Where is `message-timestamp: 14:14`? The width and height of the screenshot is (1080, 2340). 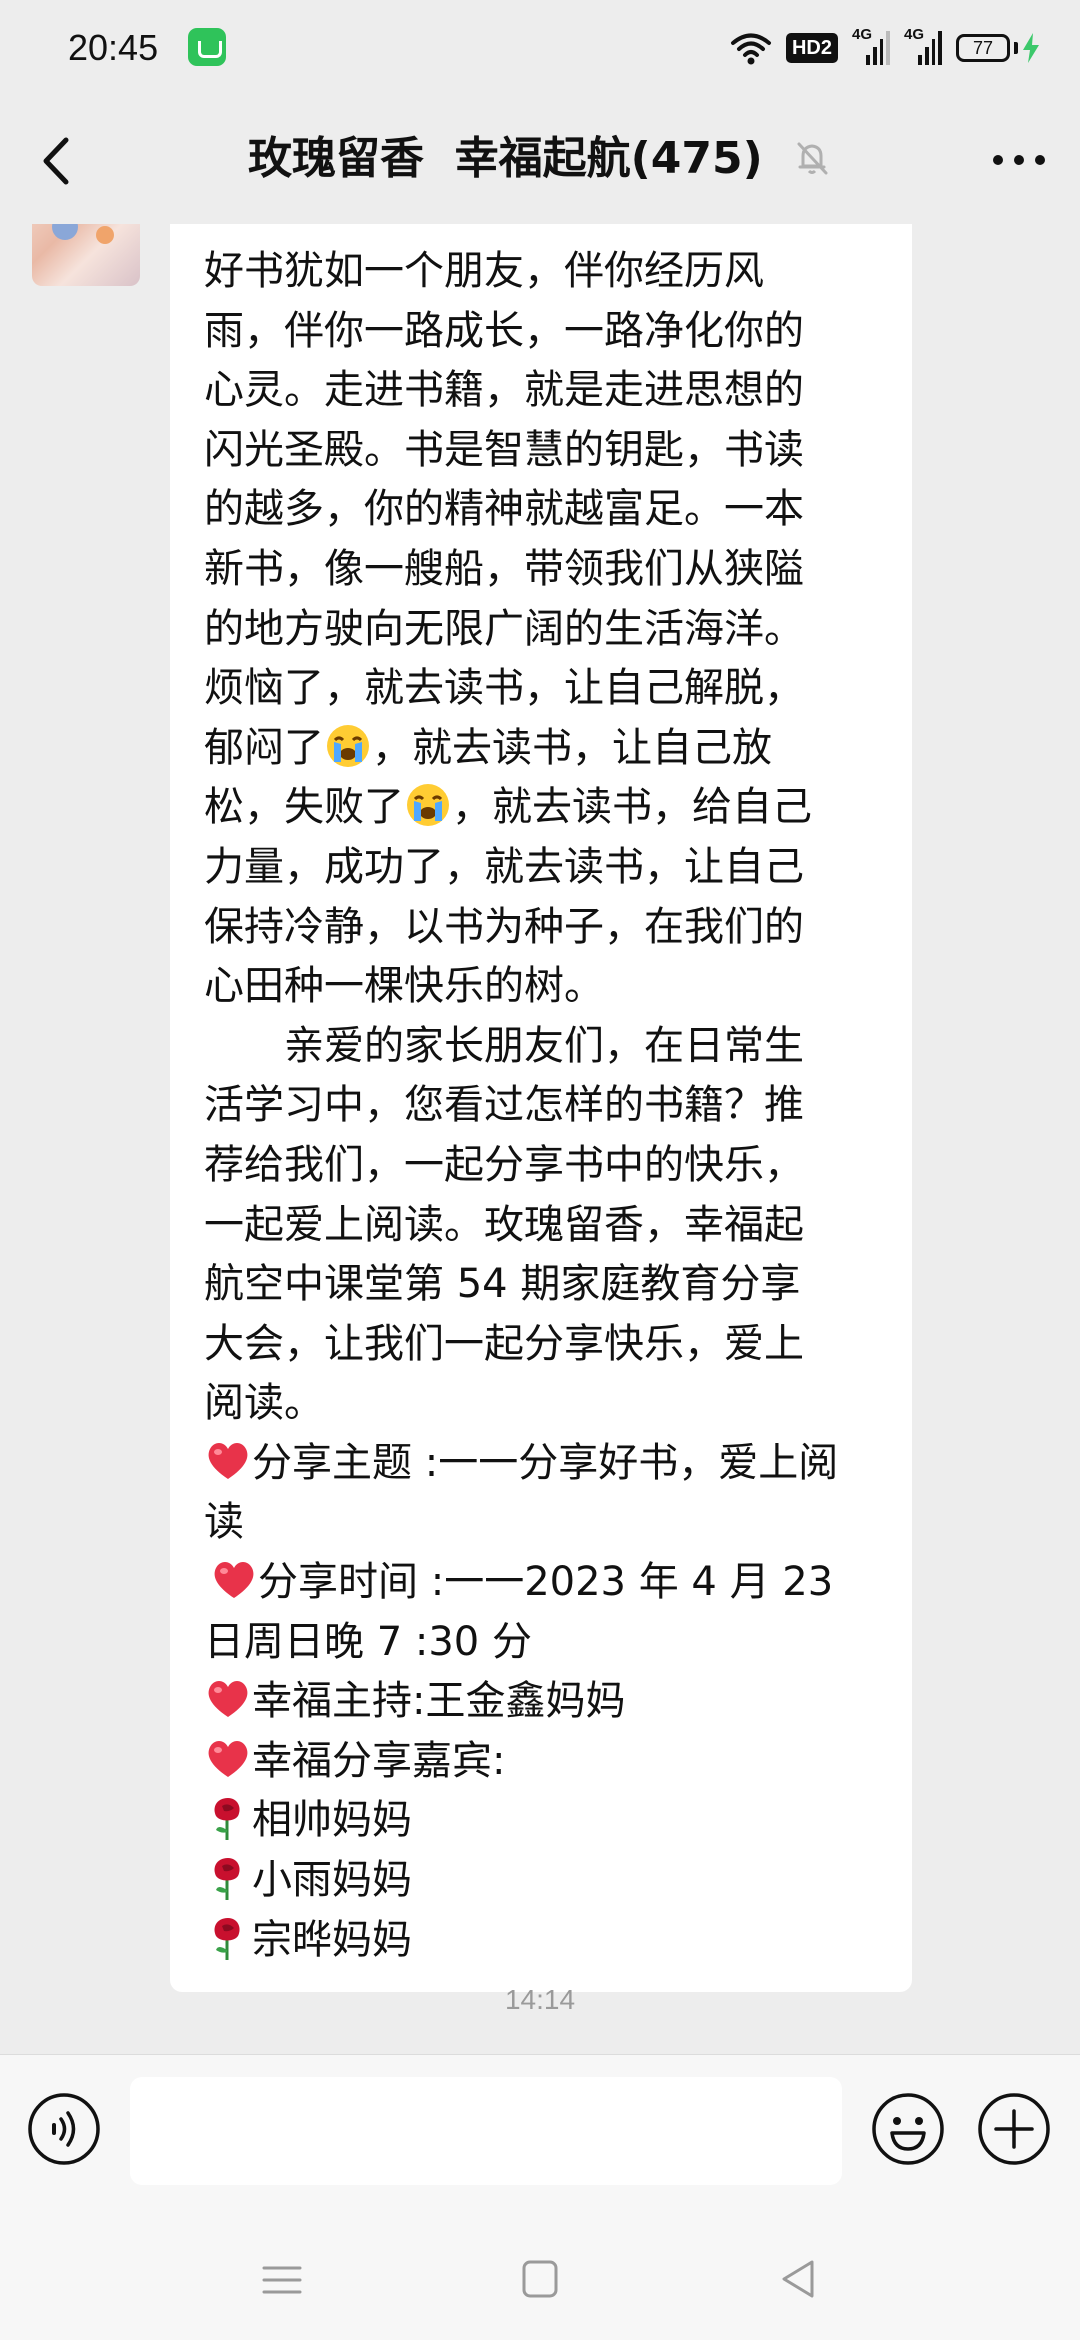 message-timestamp: 14:14 is located at coordinates (540, 1999).